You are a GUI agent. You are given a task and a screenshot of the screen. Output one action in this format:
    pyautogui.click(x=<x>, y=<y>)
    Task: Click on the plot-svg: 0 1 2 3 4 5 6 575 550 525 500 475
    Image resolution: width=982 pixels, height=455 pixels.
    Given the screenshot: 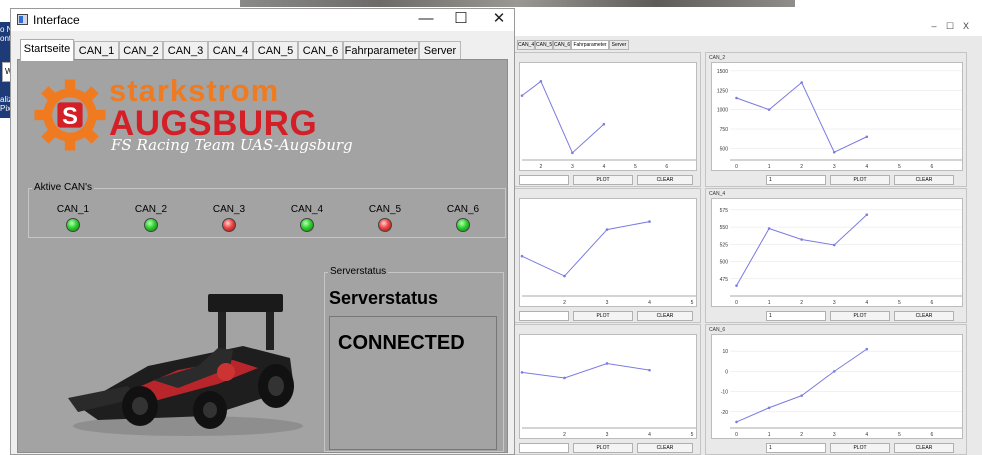 What is the action you would take?
    pyautogui.click(x=841, y=257)
    